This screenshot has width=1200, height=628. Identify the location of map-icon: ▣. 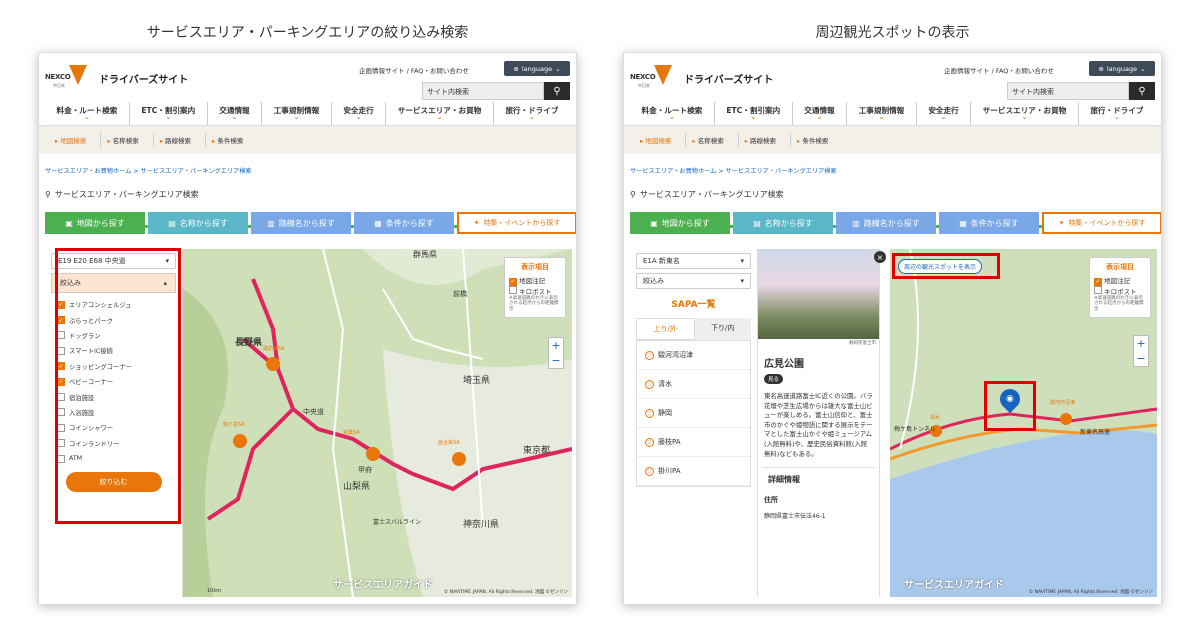
(69, 223).